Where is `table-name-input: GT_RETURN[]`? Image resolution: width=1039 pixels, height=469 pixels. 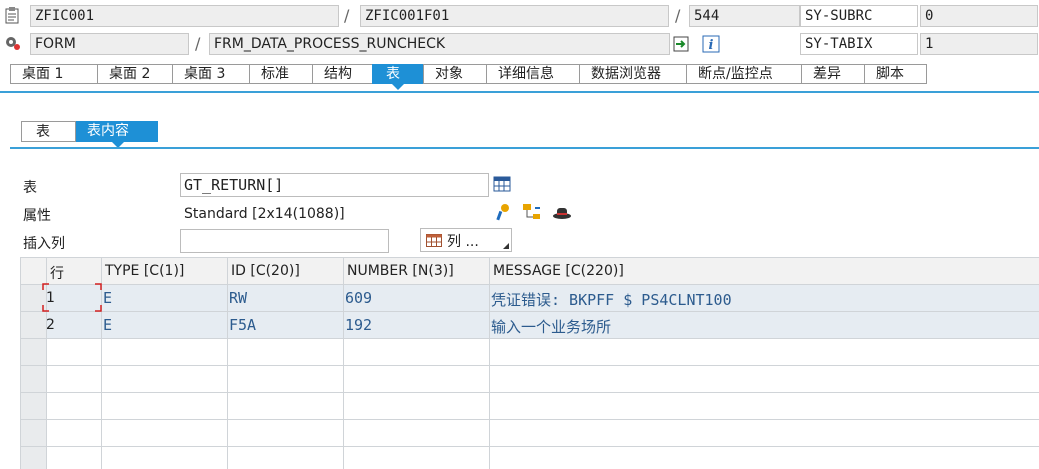
table-name-input: GT_RETURN[] is located at coordinates (334, 185).